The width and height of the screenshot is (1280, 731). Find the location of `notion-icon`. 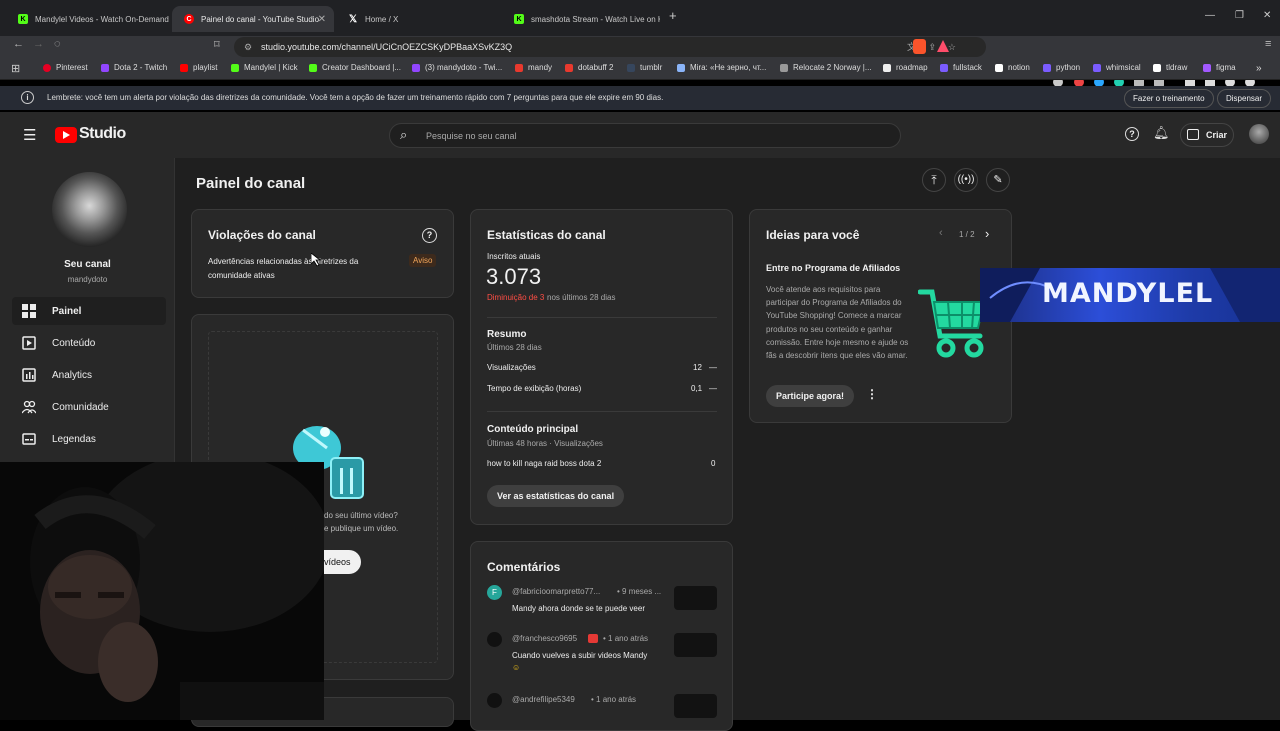

notion-icon is located at coordinates (999, 67).